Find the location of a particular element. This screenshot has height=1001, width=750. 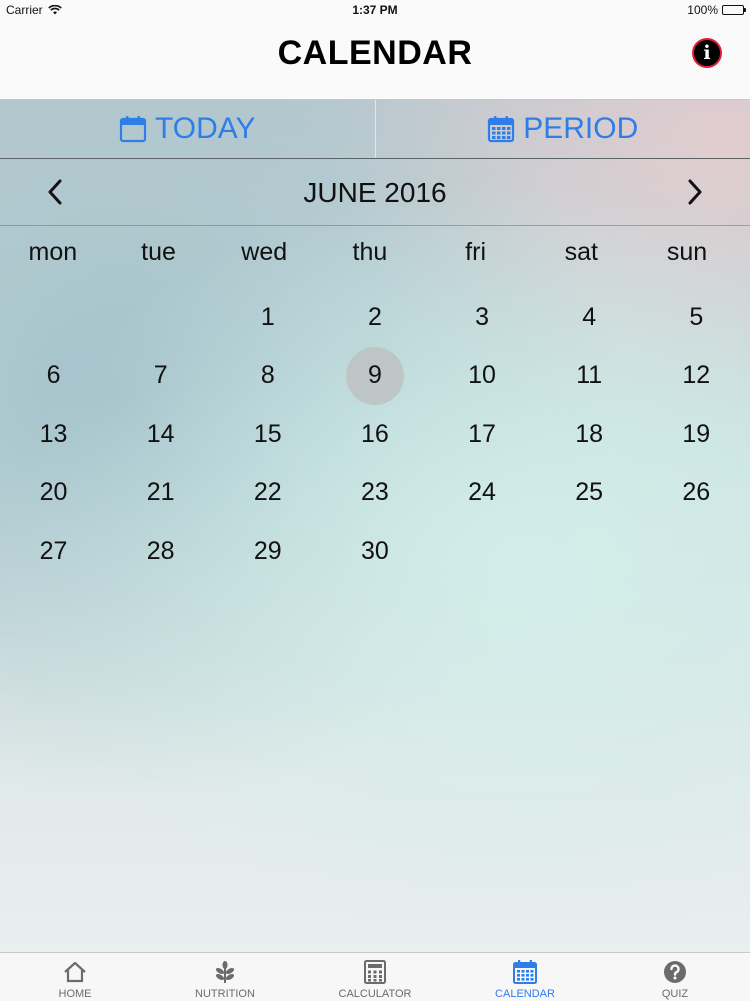

chevron-right-icon is located at coordinates (695, 192).